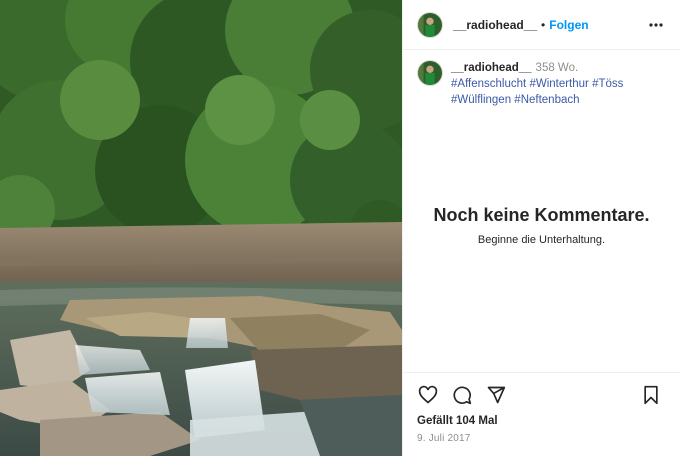 This screenshot has height=456, width=680. Describe the element at coordinates (496, 395) in the screenshot. I see `share-icon` at that location.